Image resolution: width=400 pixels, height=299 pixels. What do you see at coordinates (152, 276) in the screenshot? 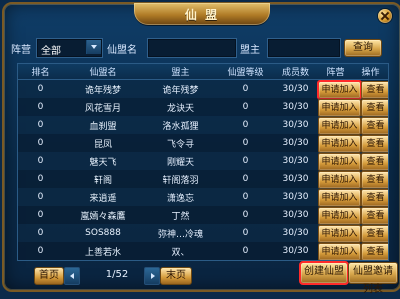
I see `next-page-icon` at bounding box center [152, 276].